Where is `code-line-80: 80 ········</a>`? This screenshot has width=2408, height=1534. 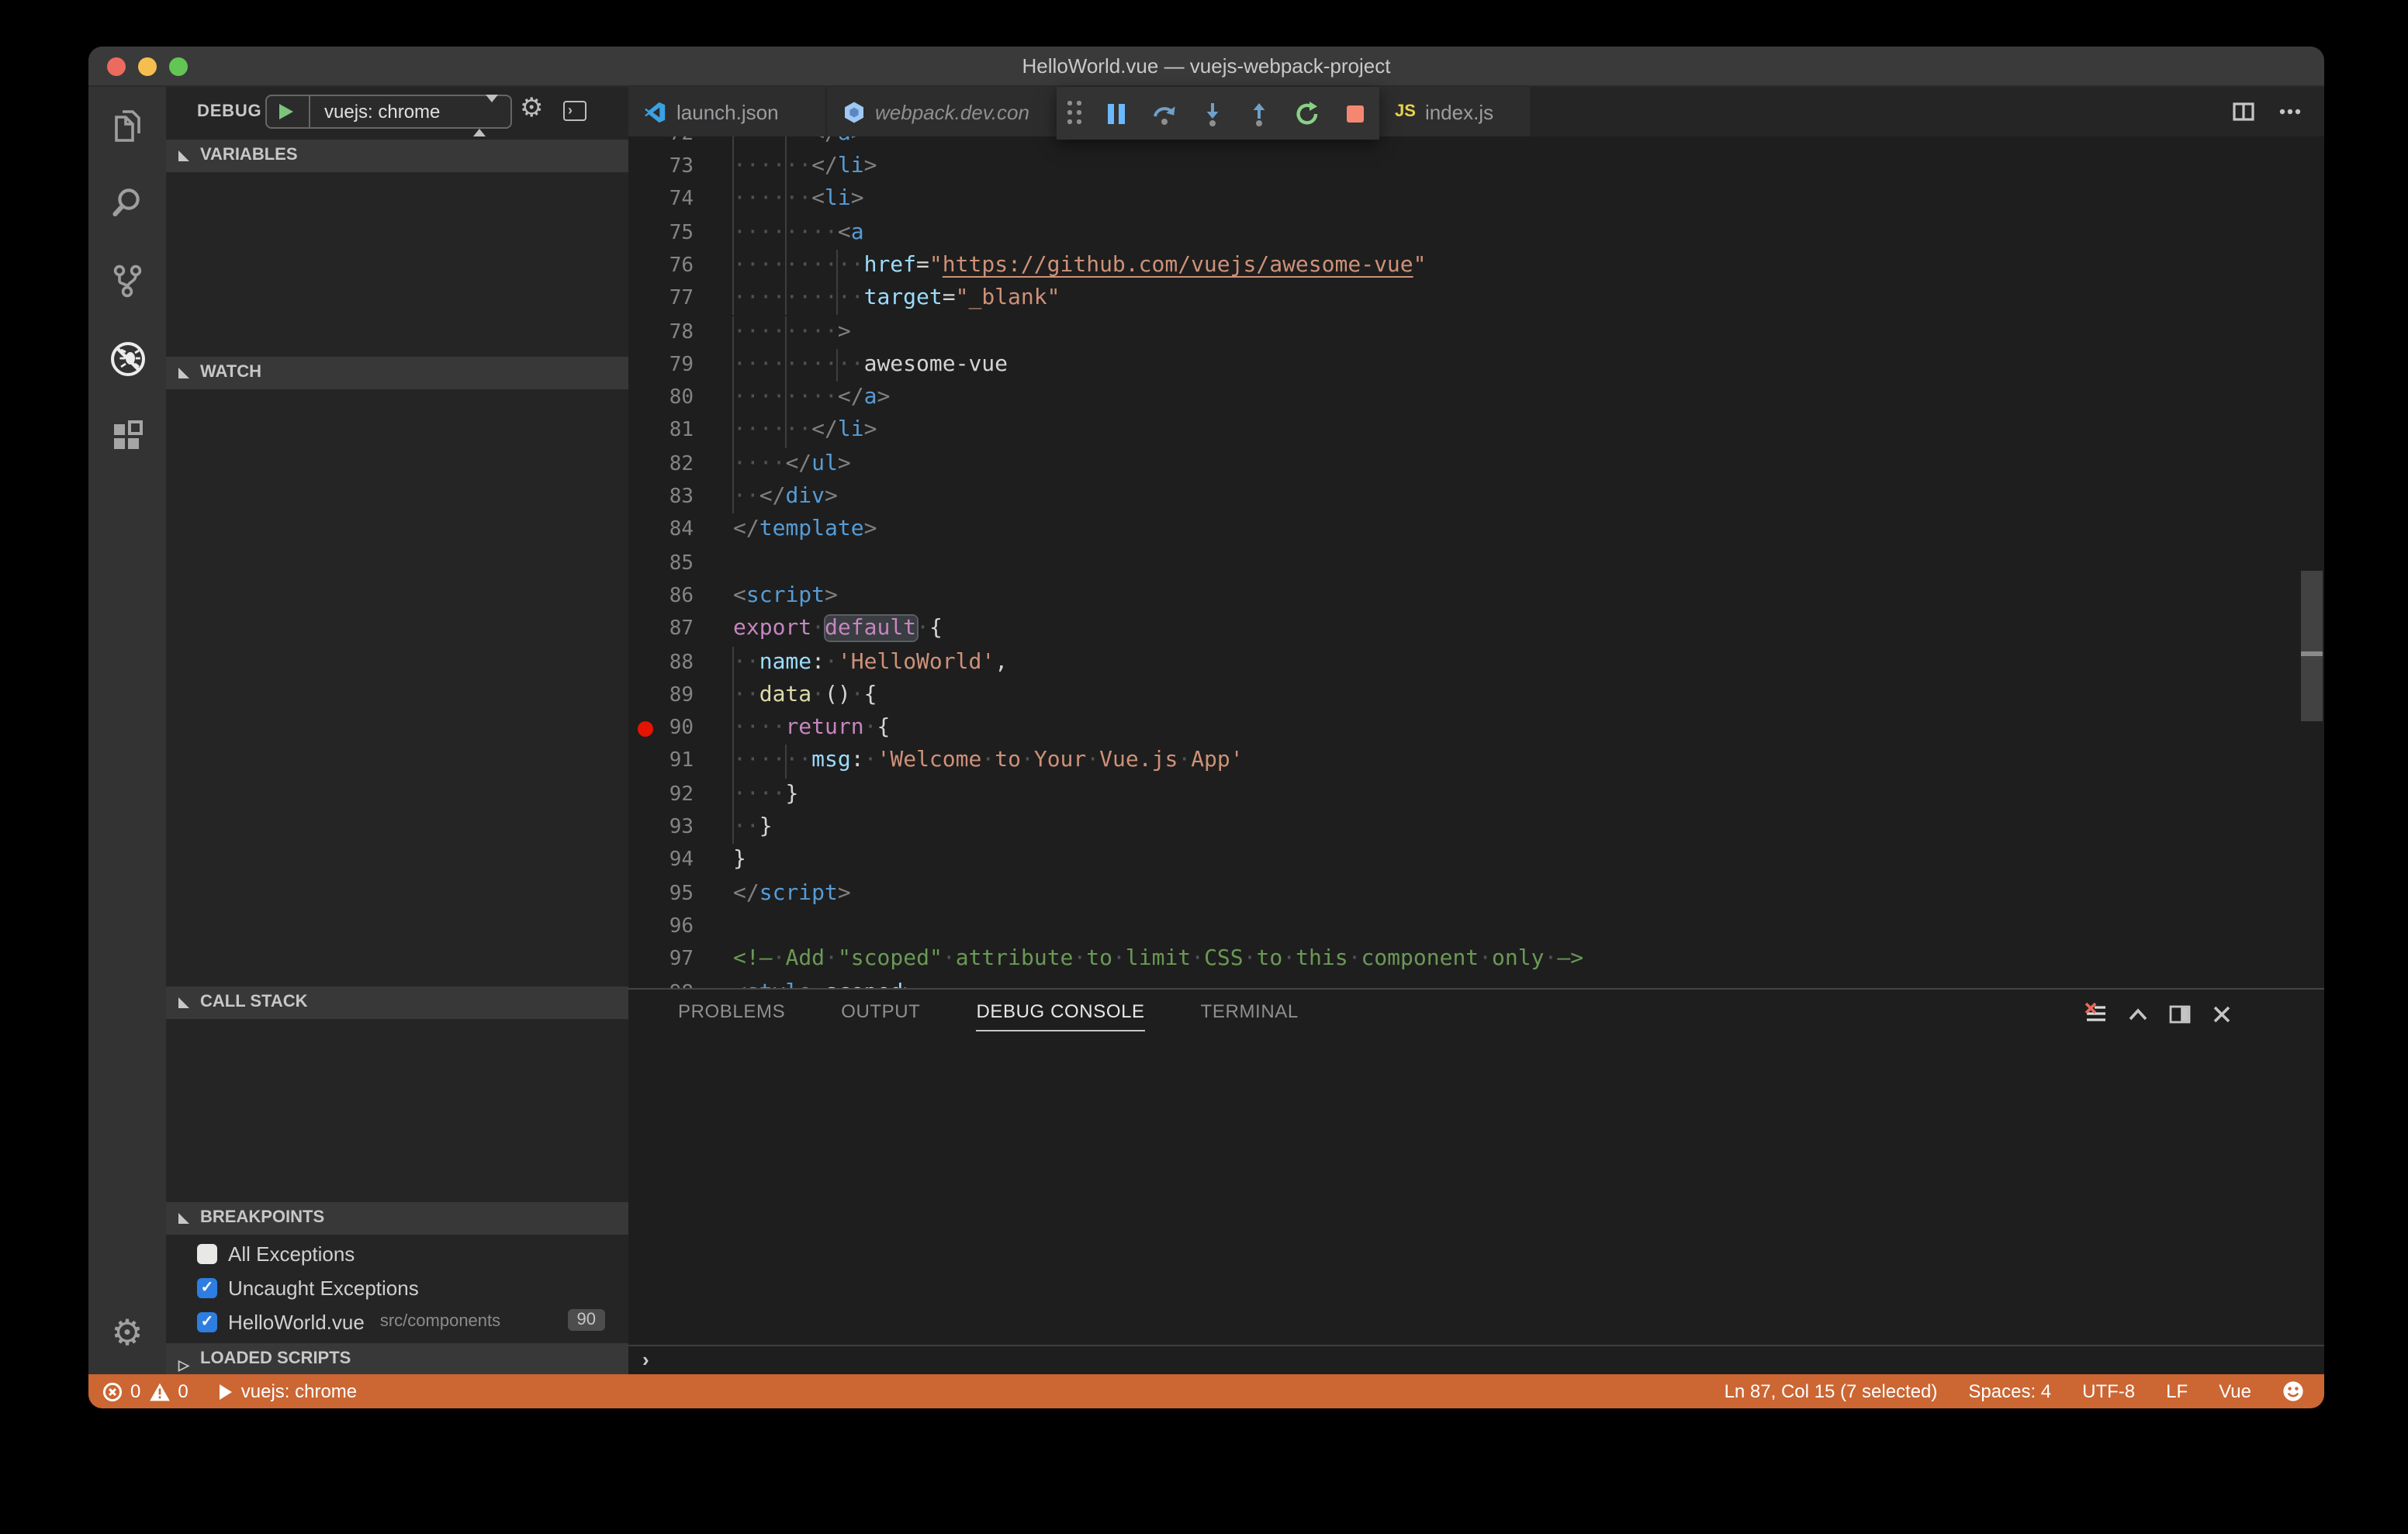
code-line-80: 80 ········</a> is located at coordinates (1476, 398).